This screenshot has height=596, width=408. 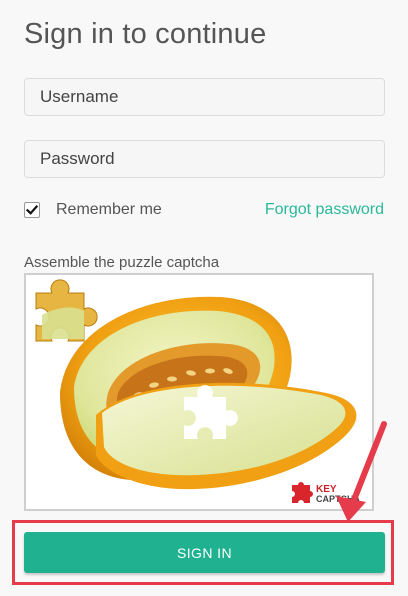 I want to click on remember-me-row: Remember me, so click(x=93, y=210).